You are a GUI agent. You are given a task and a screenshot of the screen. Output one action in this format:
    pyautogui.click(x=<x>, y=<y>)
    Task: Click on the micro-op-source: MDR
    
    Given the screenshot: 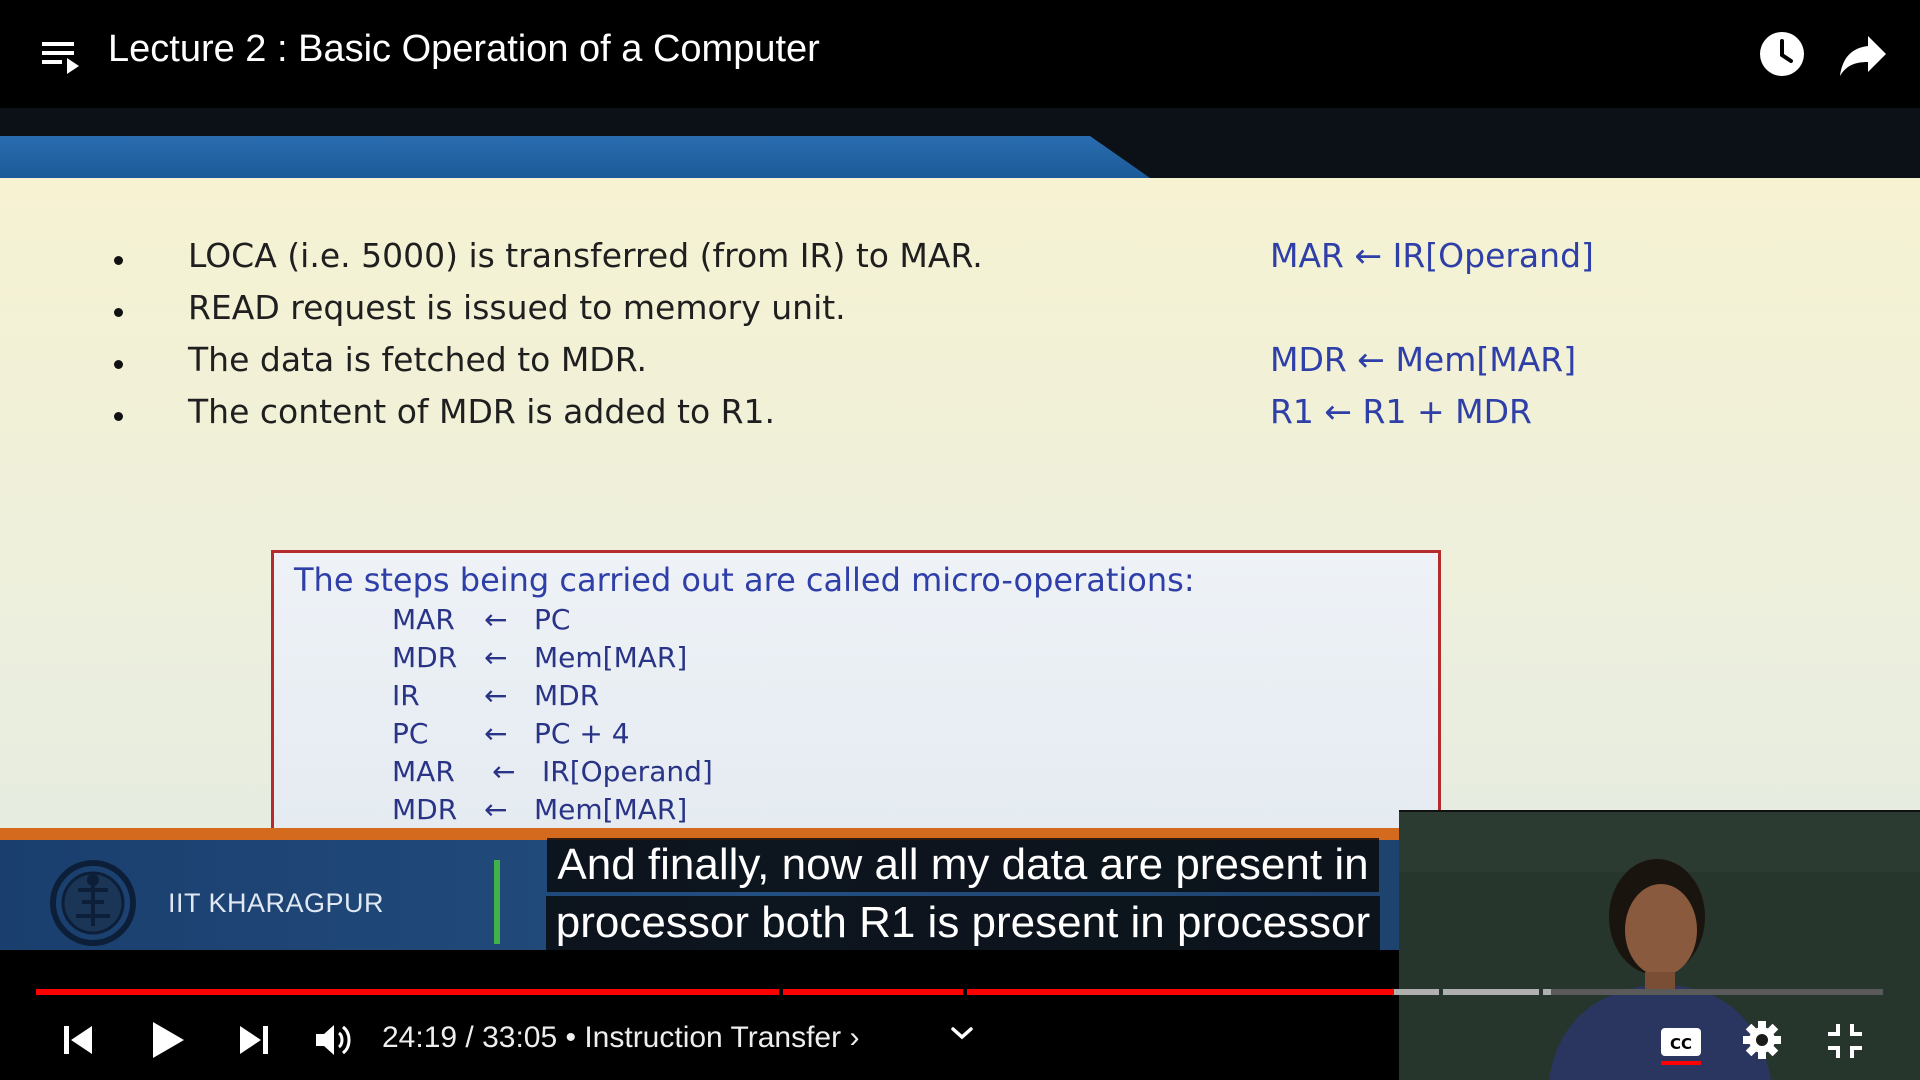 What is the action you would take?
    pyautogui.click(x=567, y=695)
    